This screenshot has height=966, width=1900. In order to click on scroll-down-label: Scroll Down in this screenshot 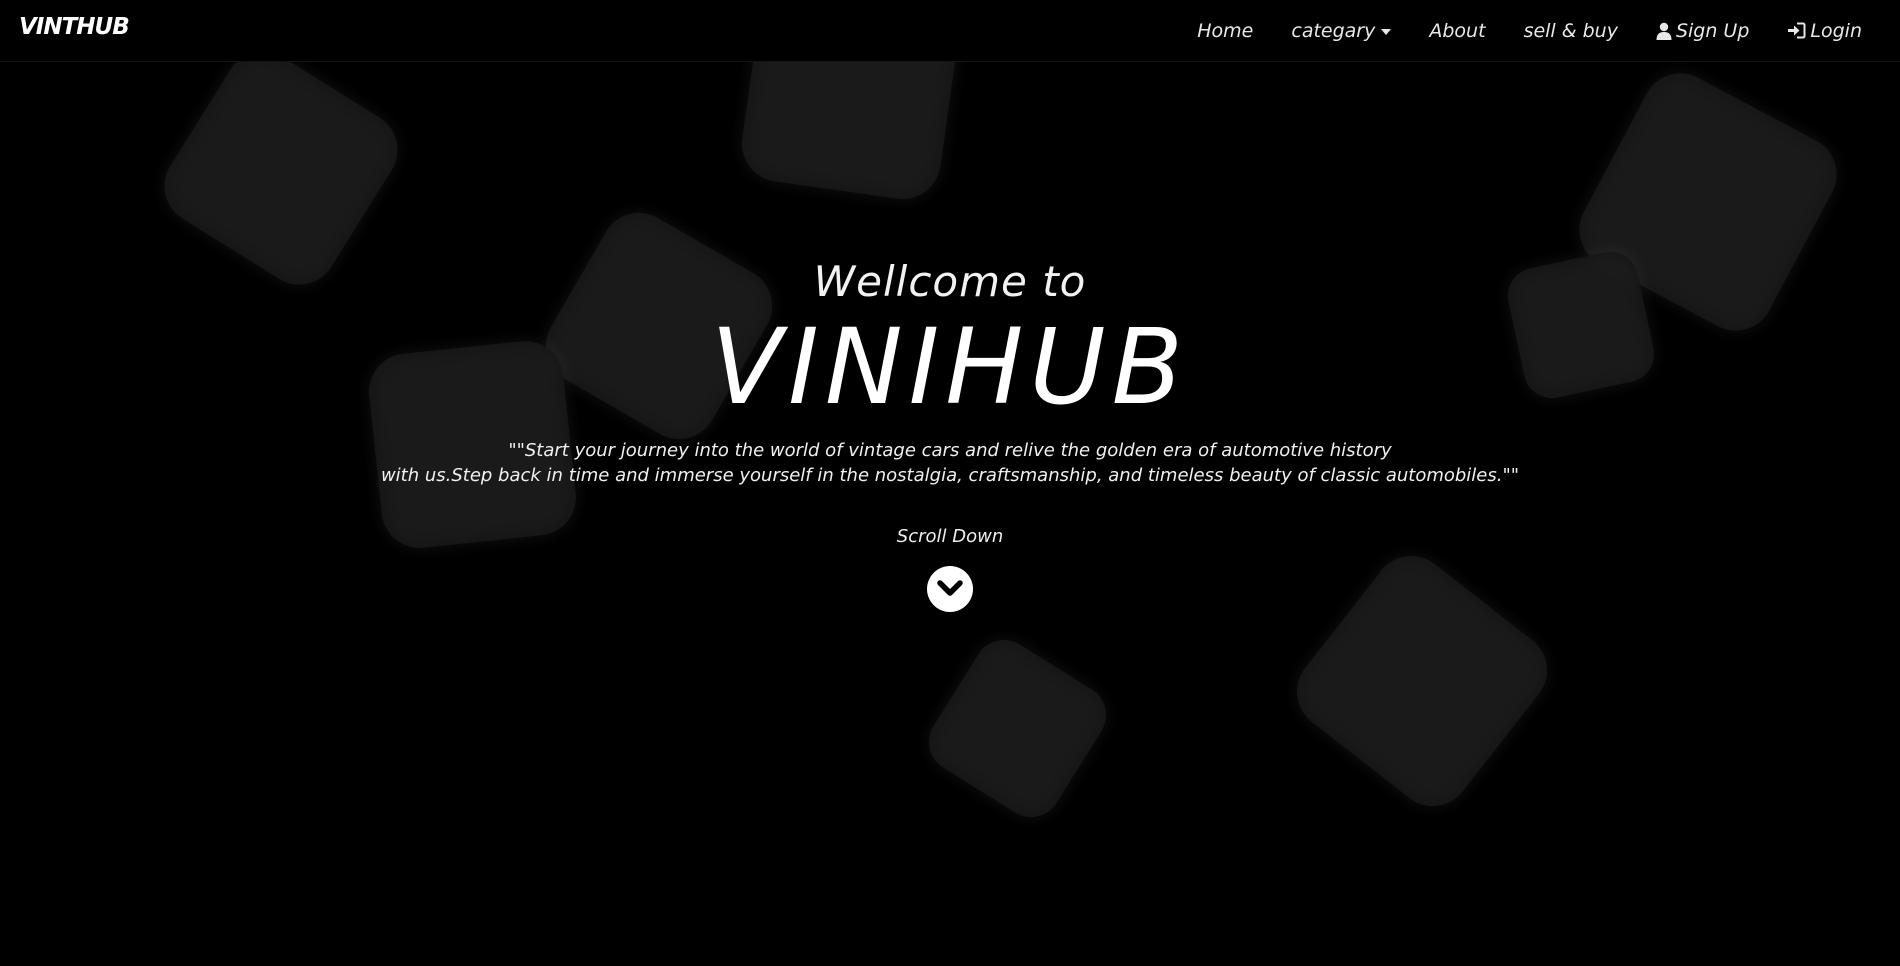, I will do `click(950, 536)`.